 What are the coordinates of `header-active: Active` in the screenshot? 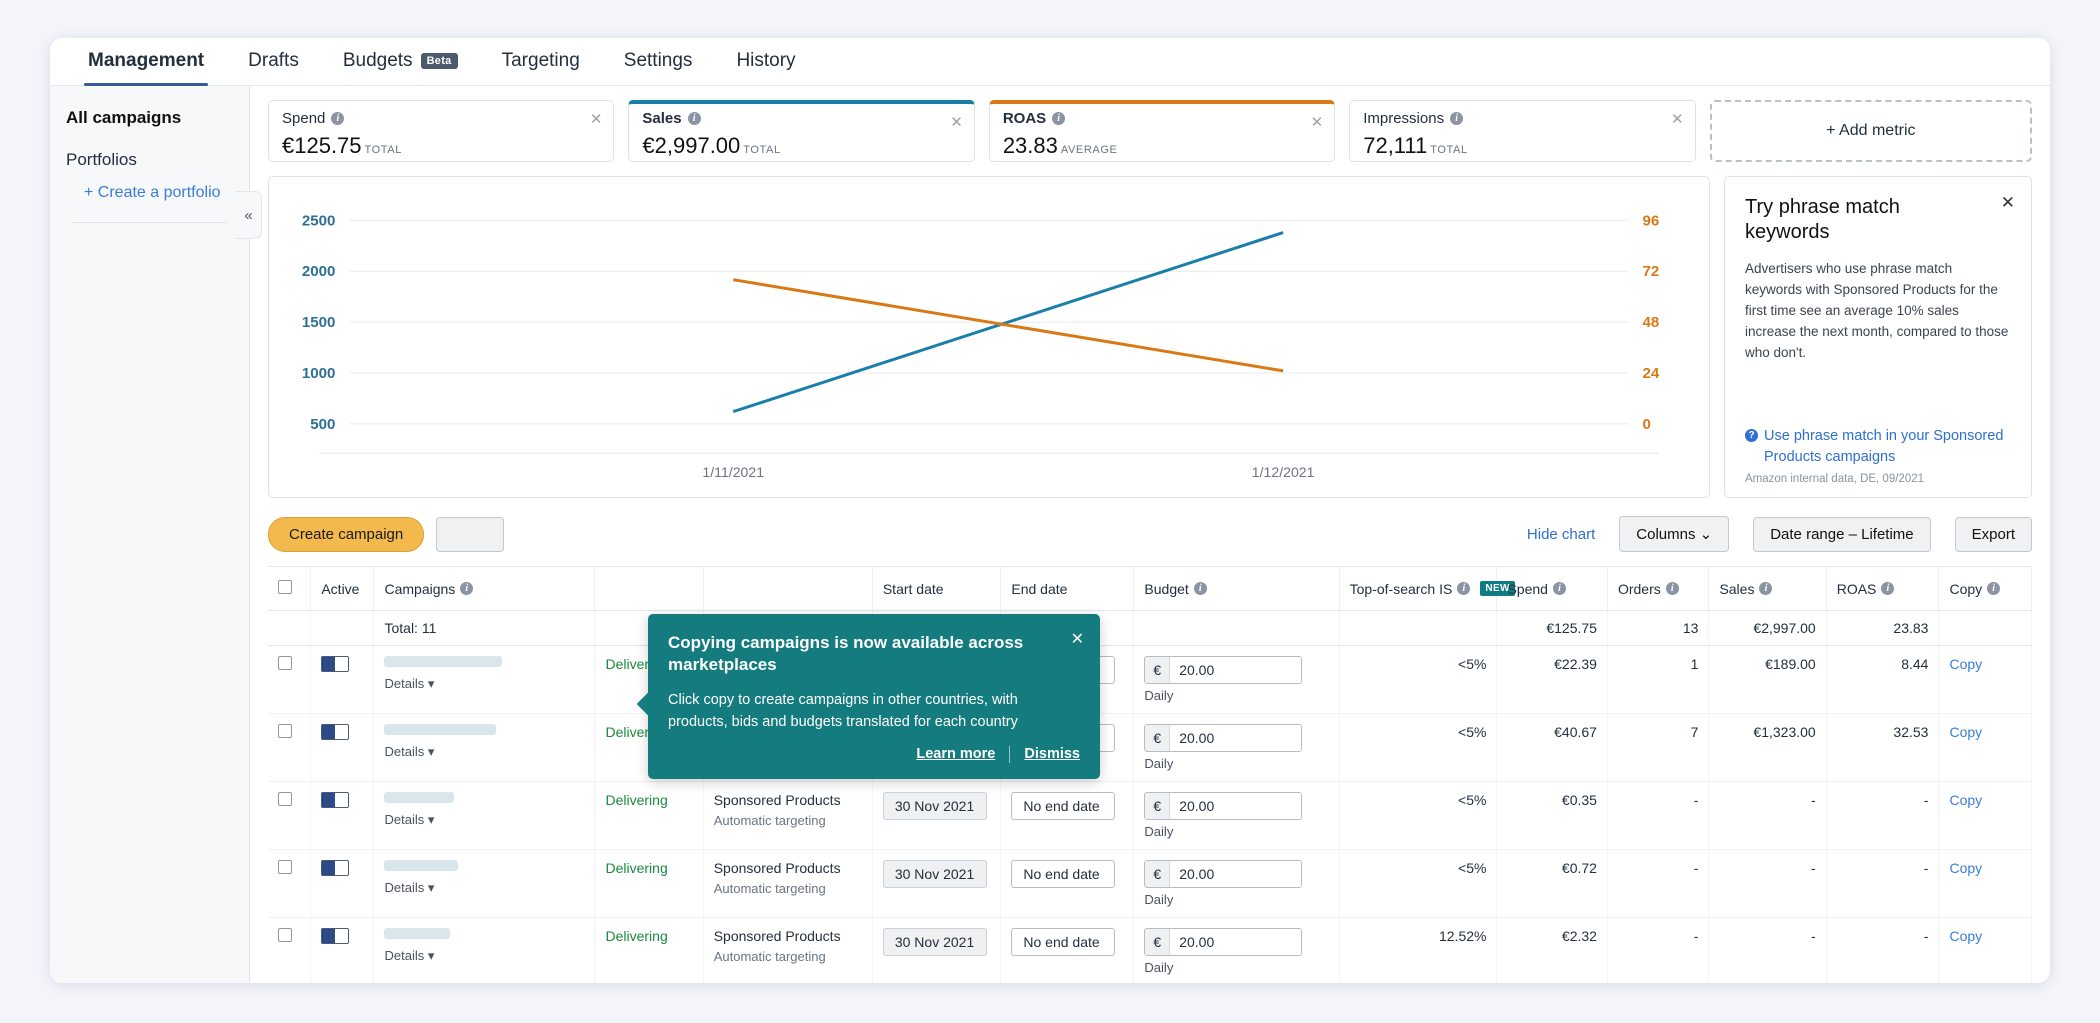 It's located at (342, 589).